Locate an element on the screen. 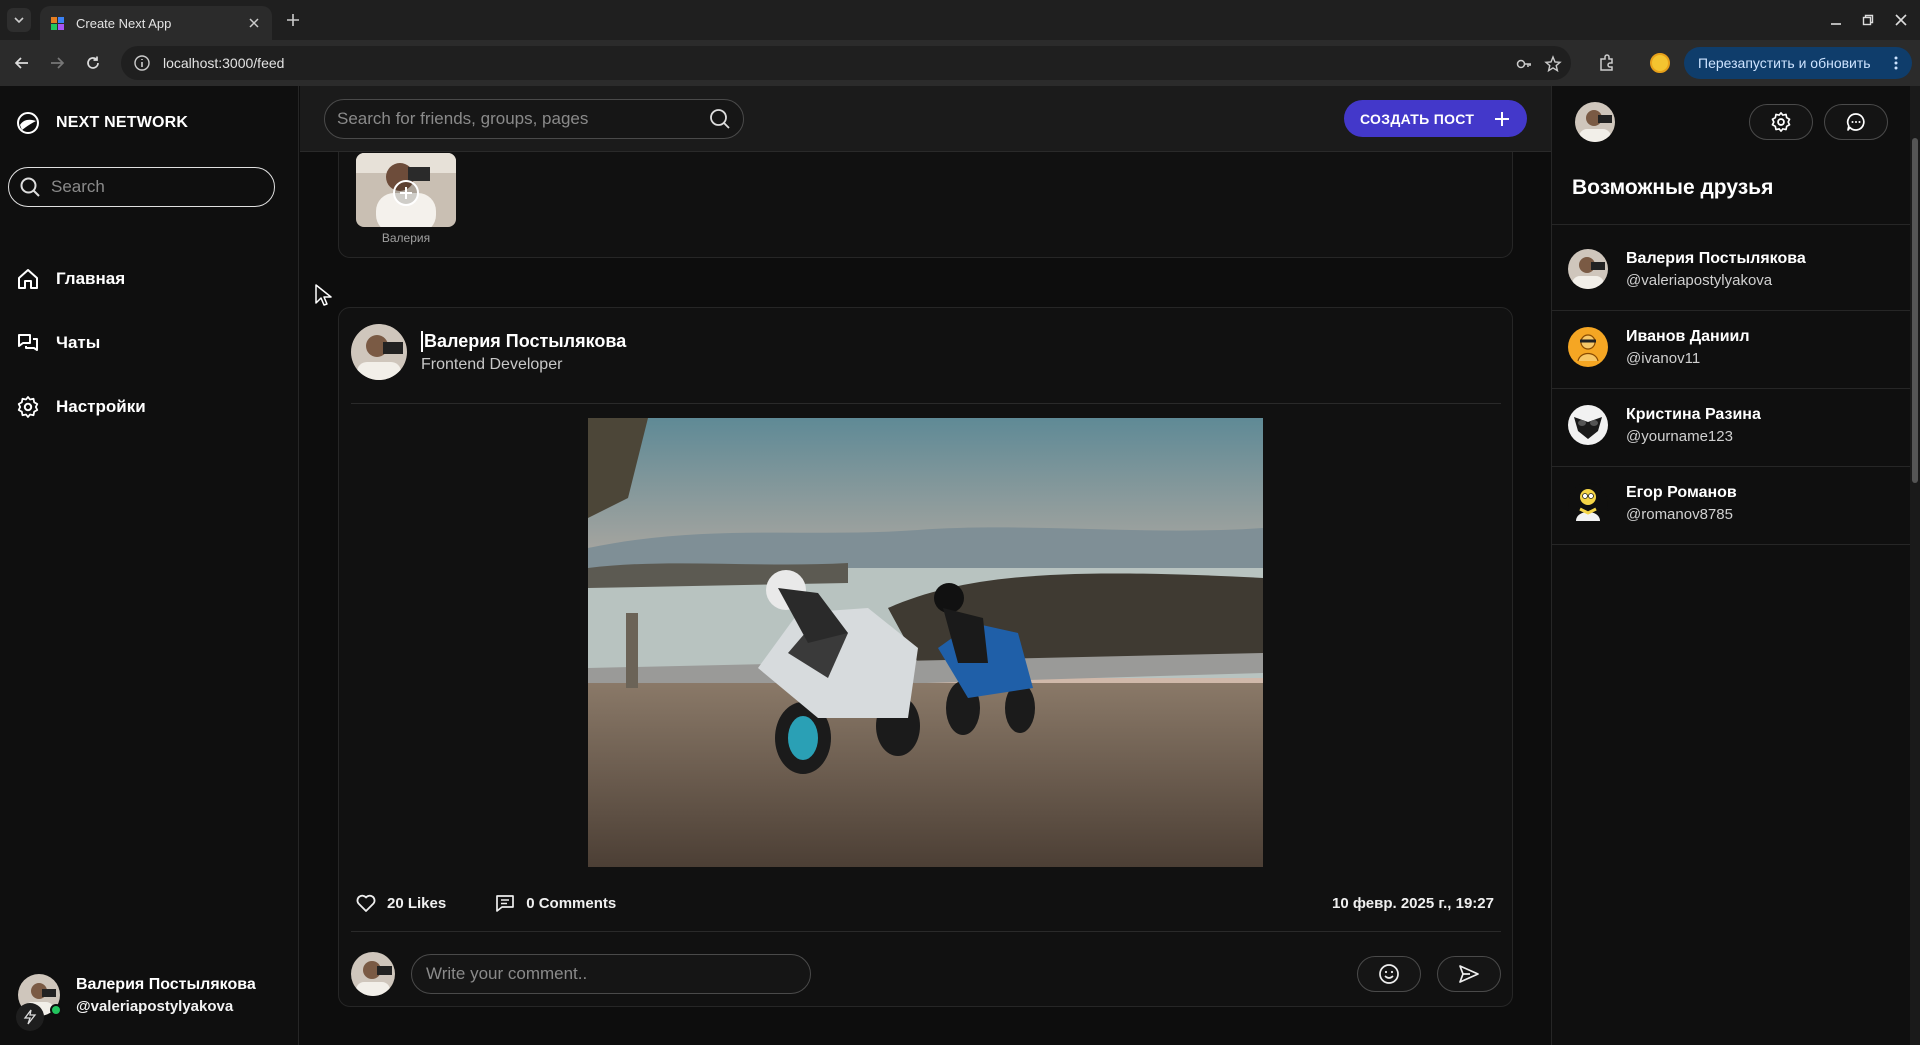 The width and height of the screenshot is (1920, 1045). extensions-icon is located at coordinates (1607, 63).